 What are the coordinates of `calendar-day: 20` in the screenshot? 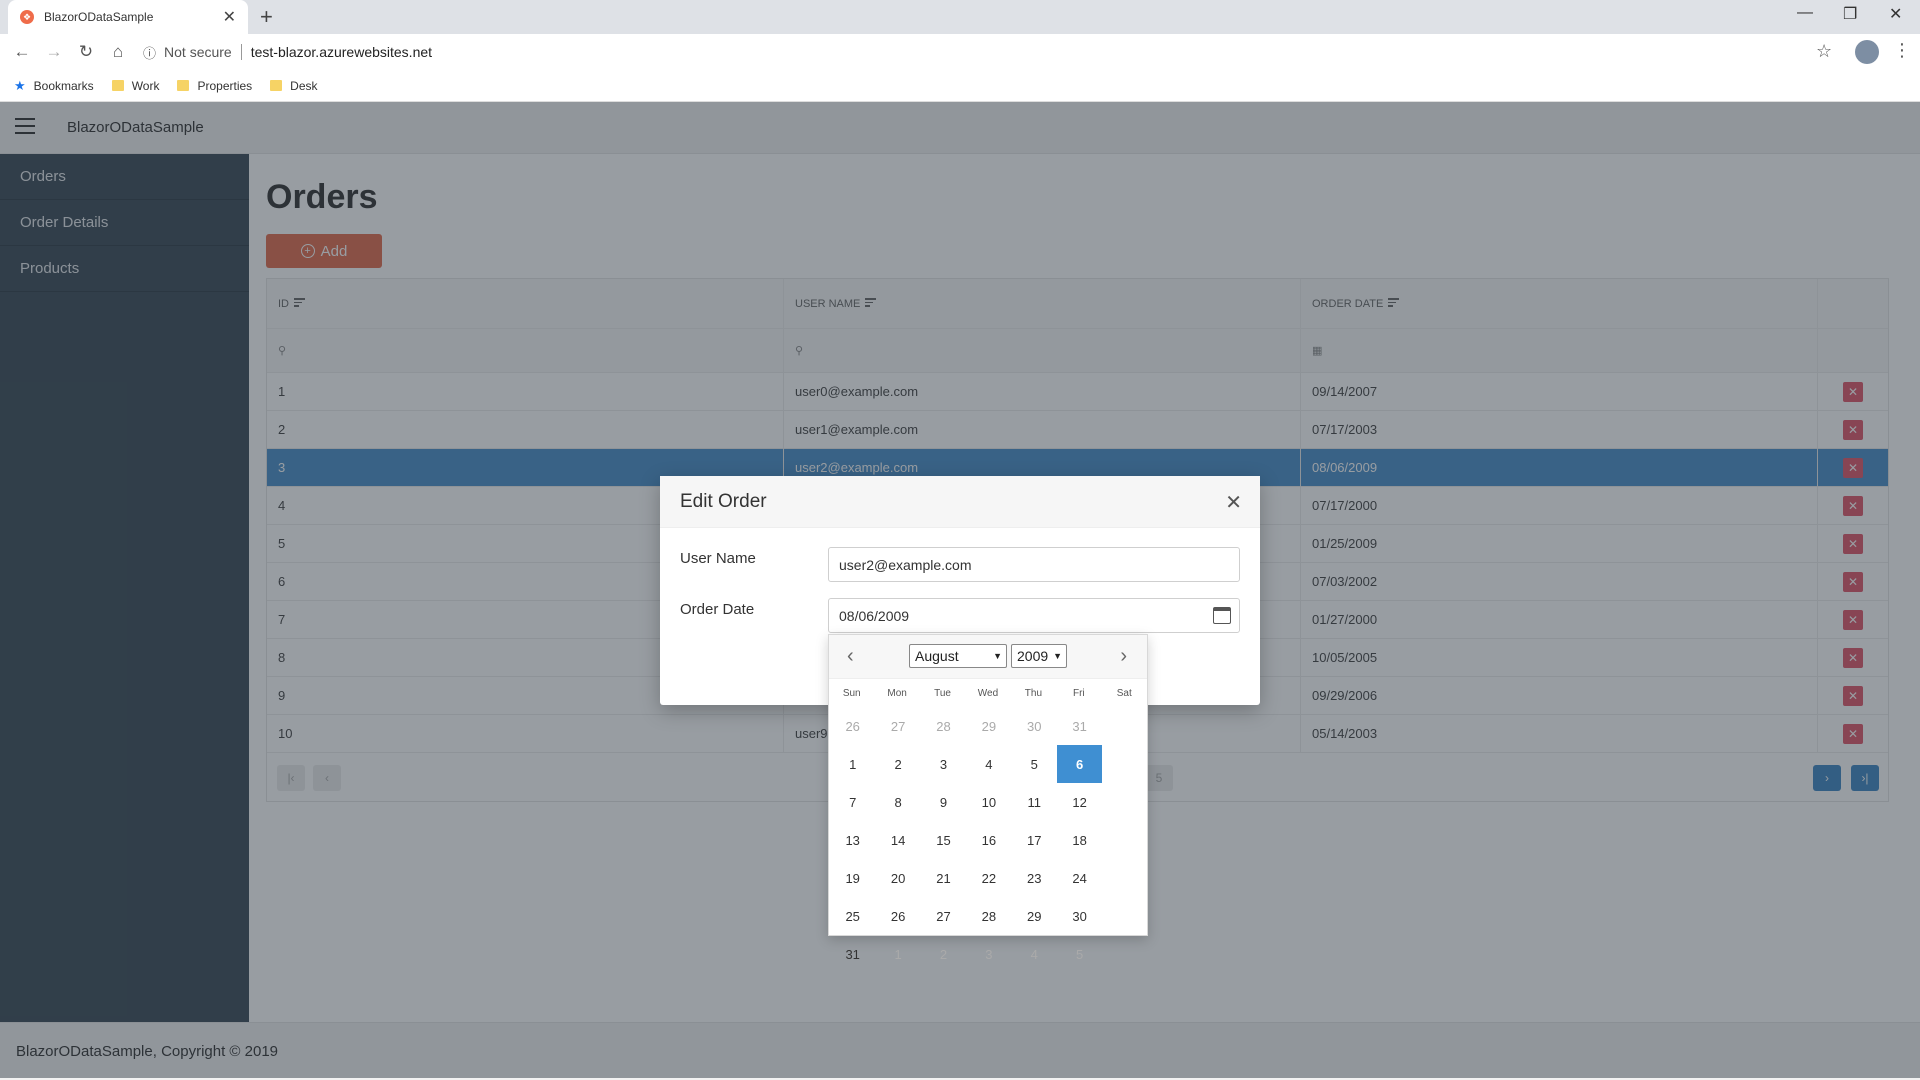 It's located at (897, 878).